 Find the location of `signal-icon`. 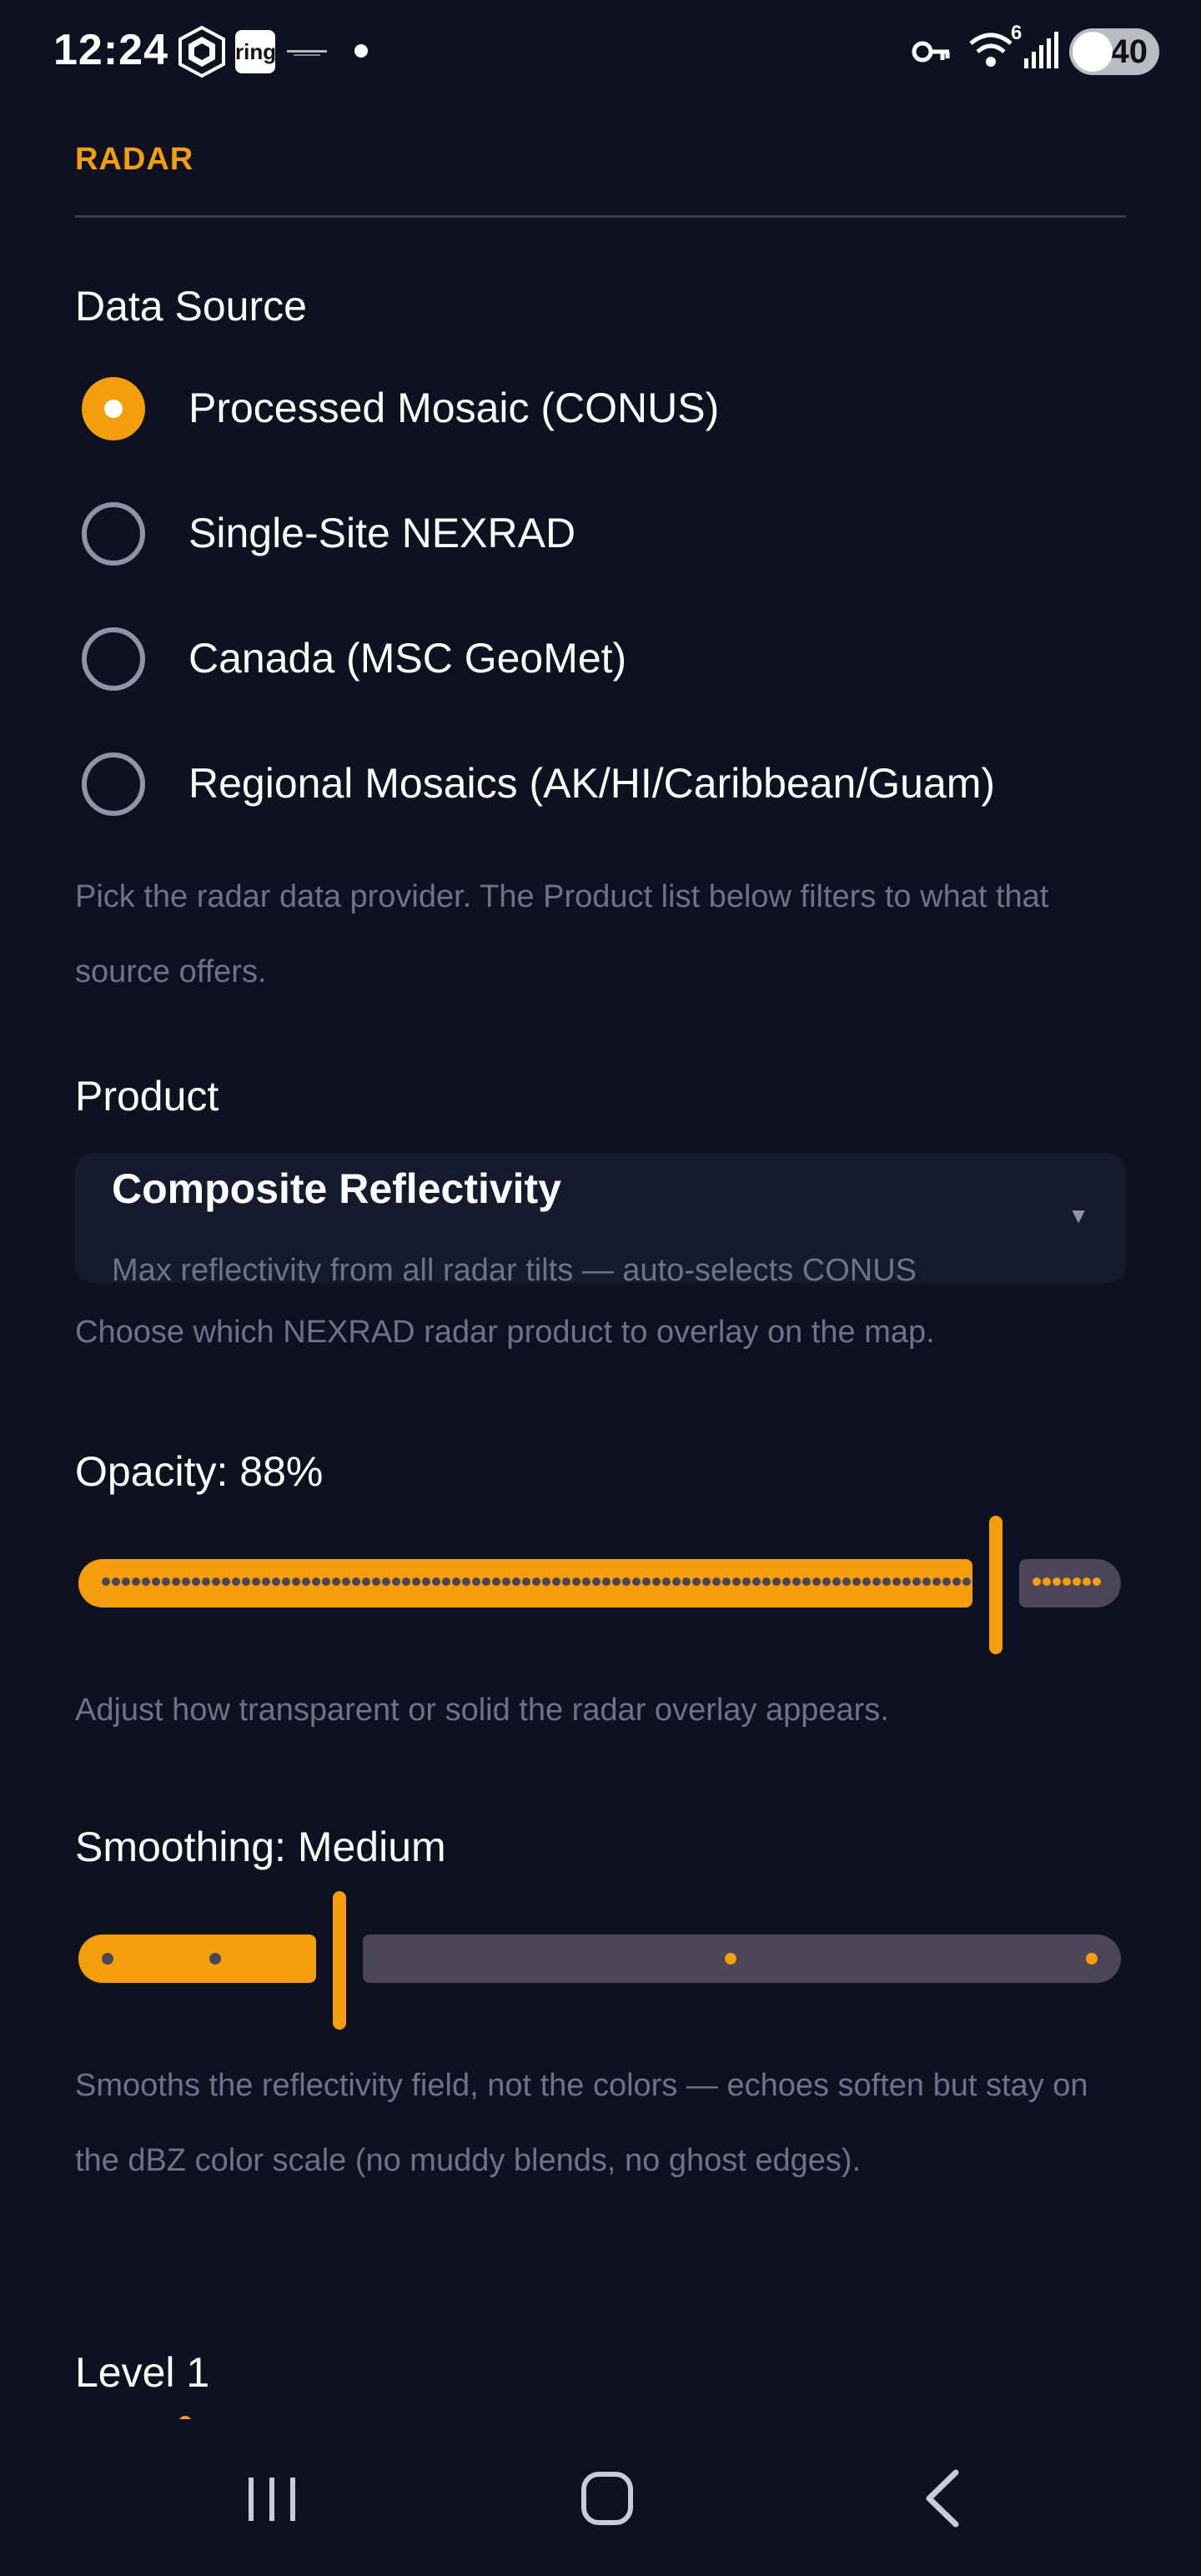

signal-icon is located at coordinates (1041, 50).